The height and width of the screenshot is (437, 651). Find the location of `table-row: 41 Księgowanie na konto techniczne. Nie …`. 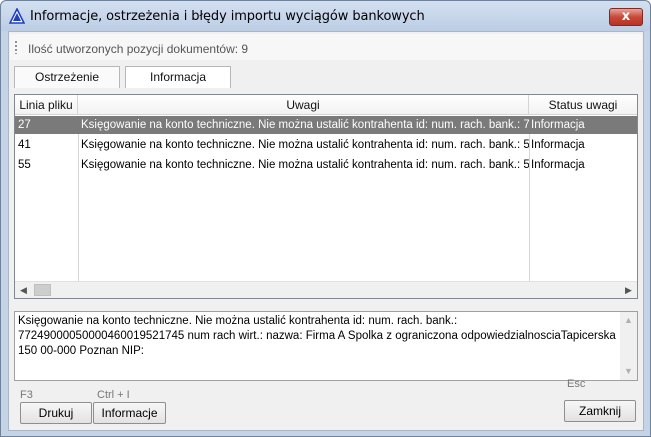

table-row: 41 Księgowanie na konto techniczne. Nie … is located at coordinates (326, 145).